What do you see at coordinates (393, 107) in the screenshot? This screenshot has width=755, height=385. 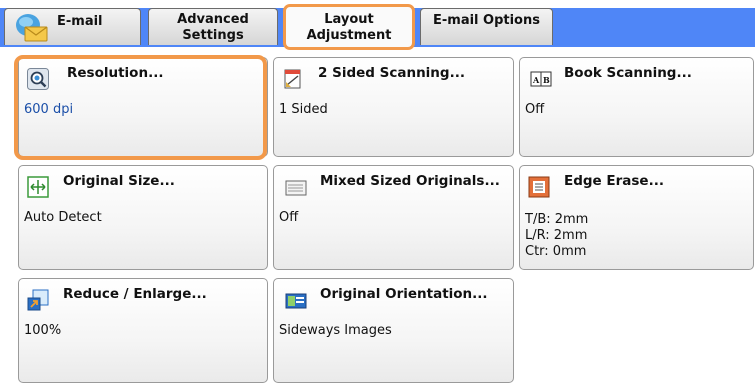 I see `two-sided-scanning-button: 2 Sided Scanning... 1 Sided` at bounding box center [393, 107].